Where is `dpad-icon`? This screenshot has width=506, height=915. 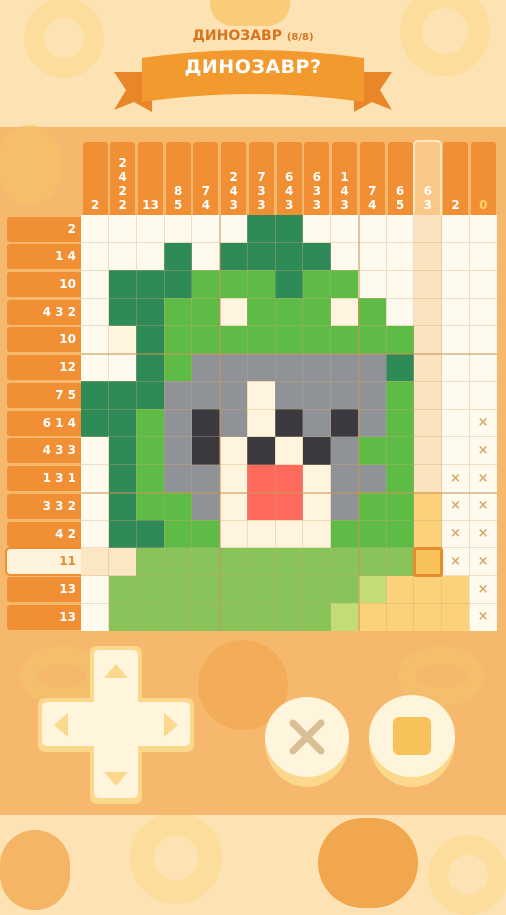
dpad-icon is located at coordinates (116, 725).